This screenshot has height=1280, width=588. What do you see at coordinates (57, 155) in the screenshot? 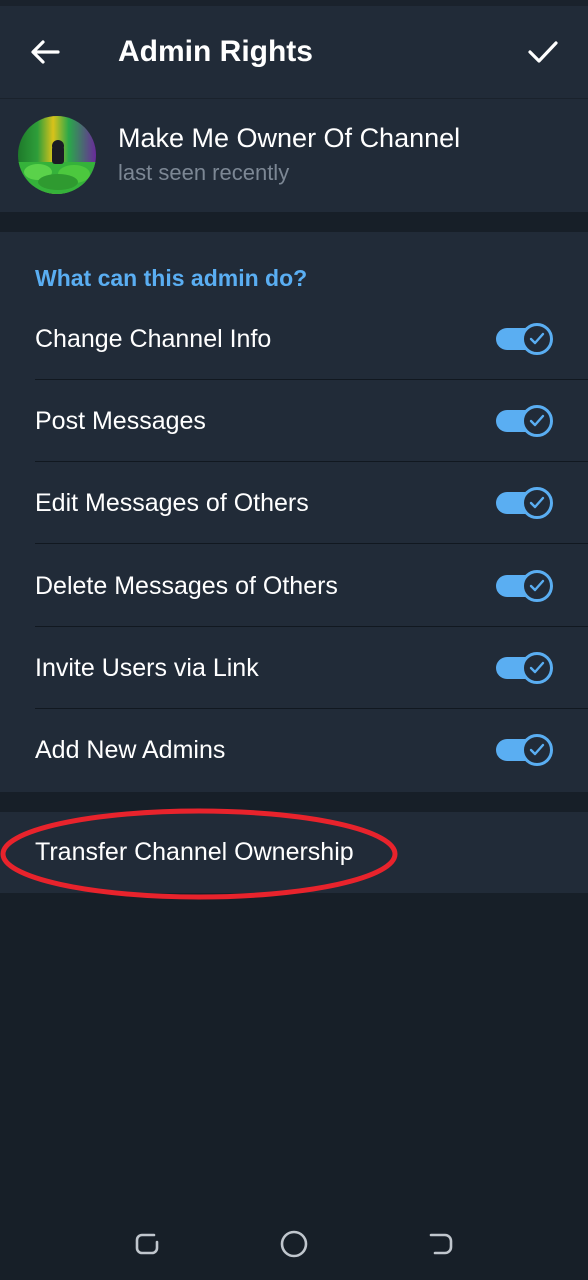
I see `avatar` at bounding box center [57, 155].